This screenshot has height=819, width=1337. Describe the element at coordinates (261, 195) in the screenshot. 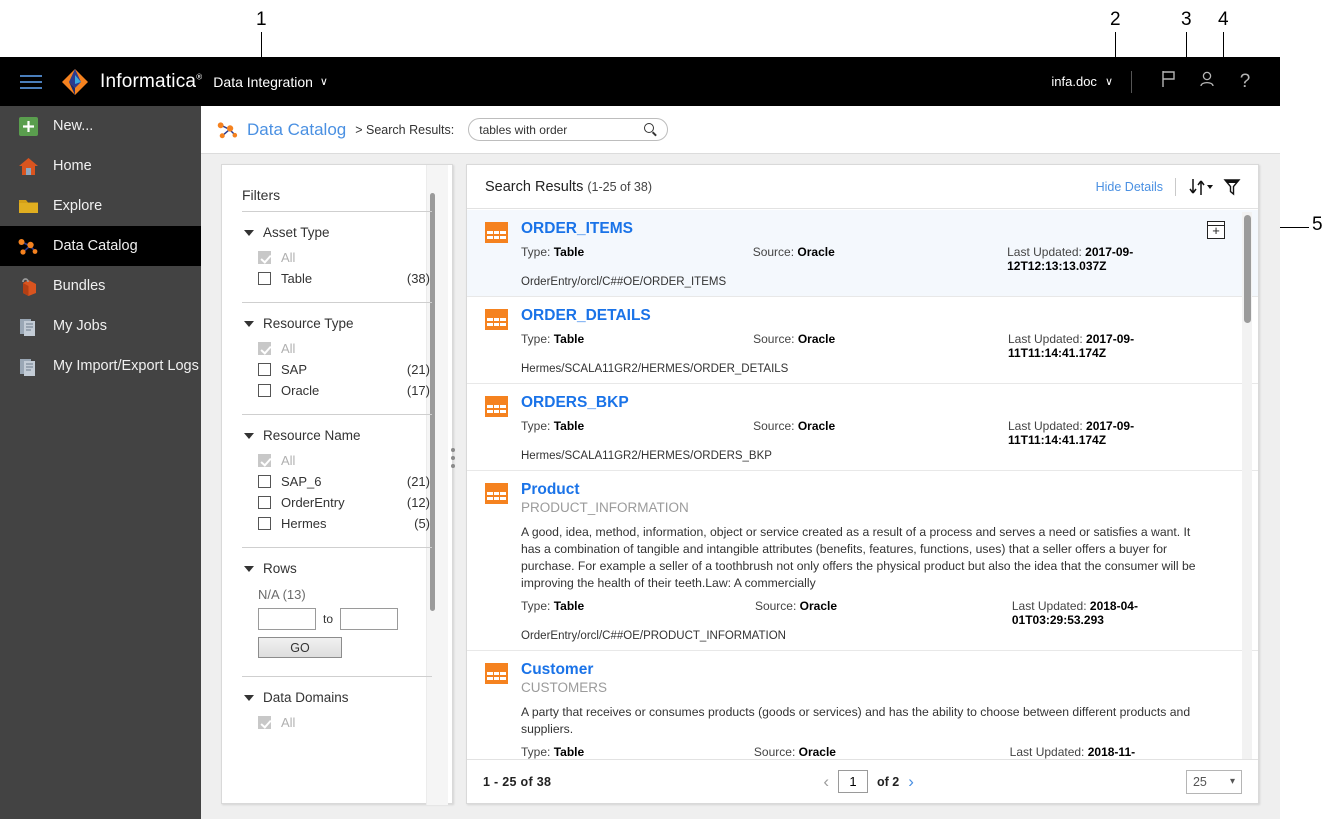

I see `filters-title: Filters` at that location.